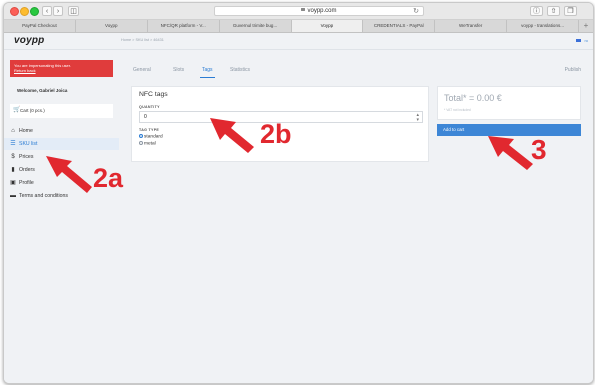  Describe the element at coordinates (276, 134) in the screenshot. I see `annotation-label-2b: 2b` at that location.